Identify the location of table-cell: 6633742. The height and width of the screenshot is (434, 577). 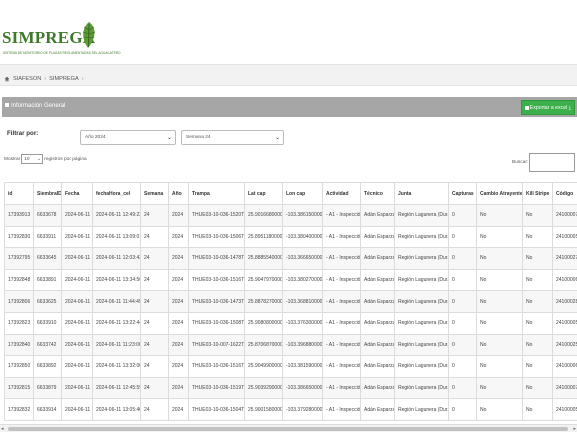
(47, 345).